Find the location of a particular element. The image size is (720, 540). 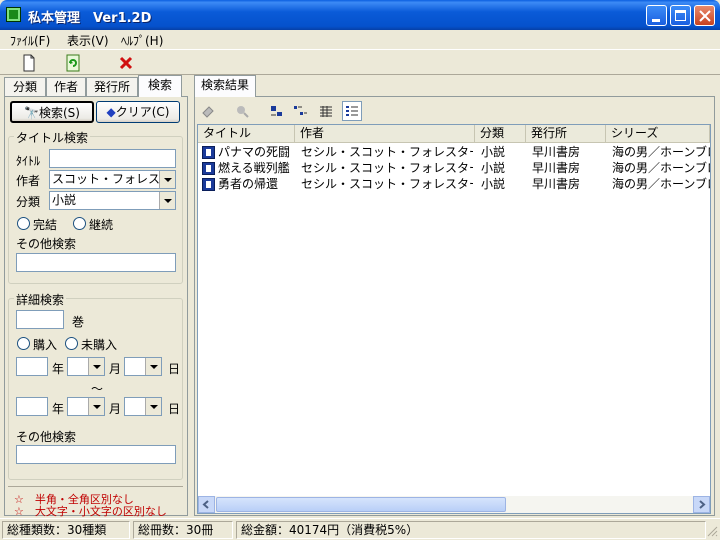

status-total-amount: 総金額：40174円（消費税5%） is located at coordinates (471, 530).